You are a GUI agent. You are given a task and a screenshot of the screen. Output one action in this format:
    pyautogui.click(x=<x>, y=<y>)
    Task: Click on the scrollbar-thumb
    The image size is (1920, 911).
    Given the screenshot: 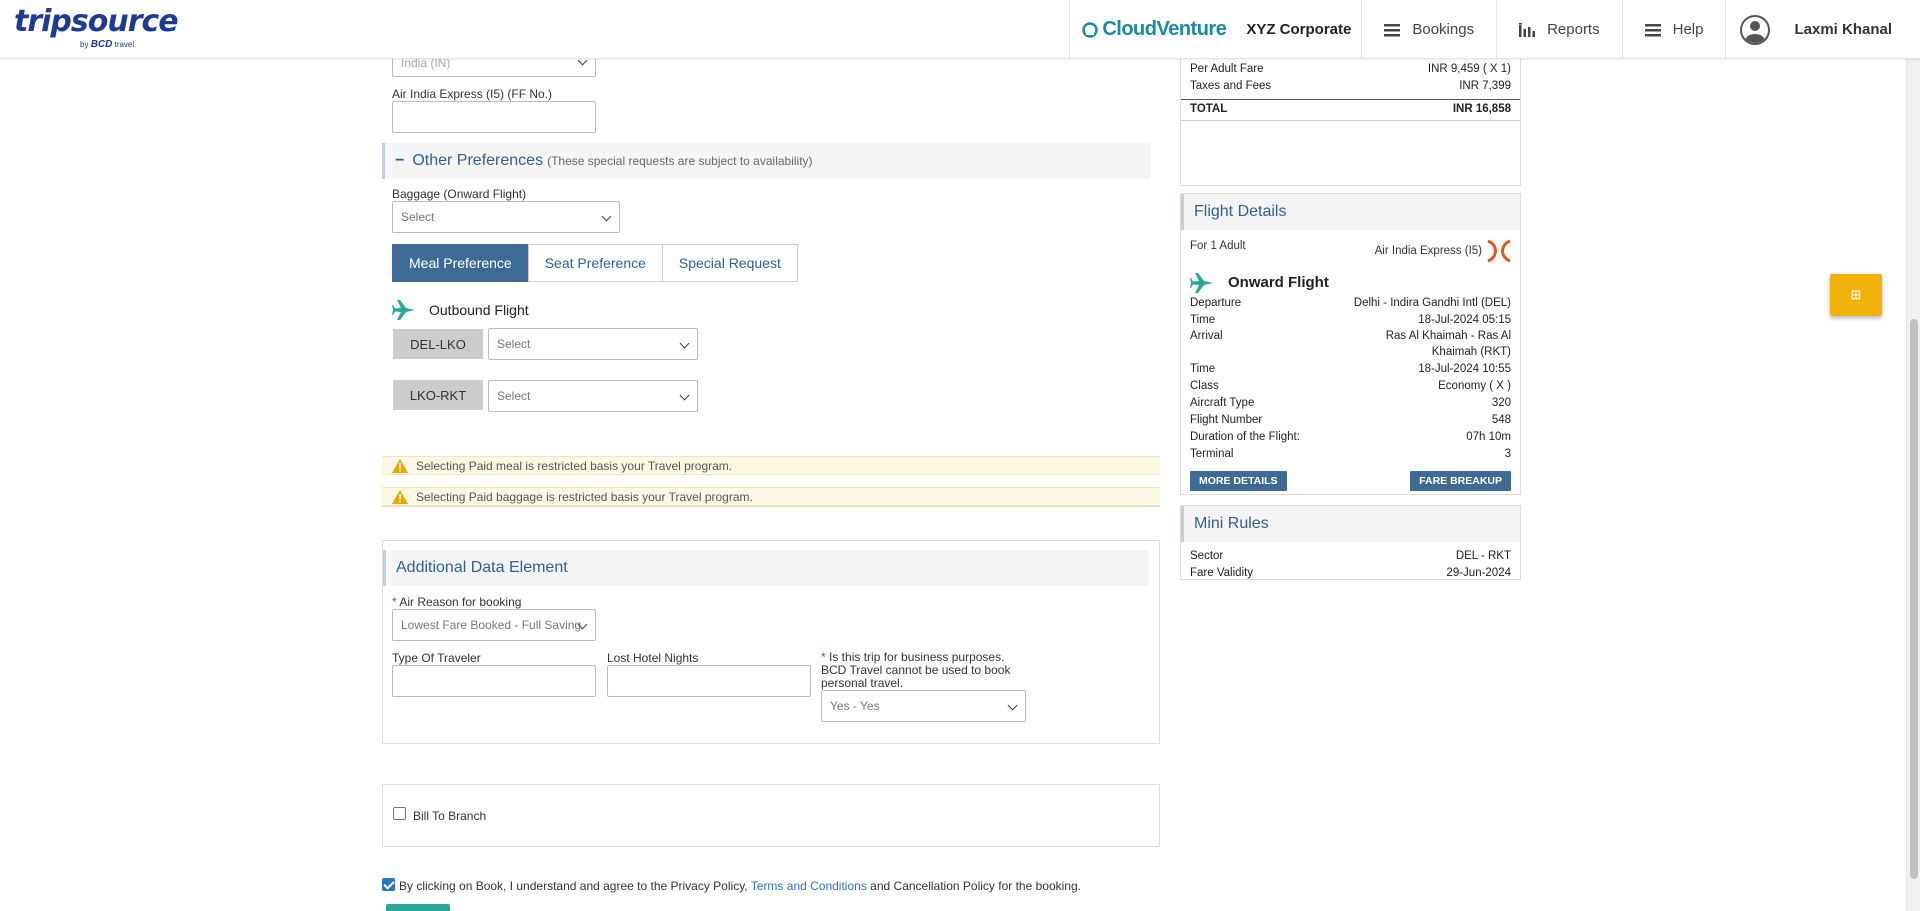 What is the action you would take?
    pyautogui.click(x=1914, y=599)
    